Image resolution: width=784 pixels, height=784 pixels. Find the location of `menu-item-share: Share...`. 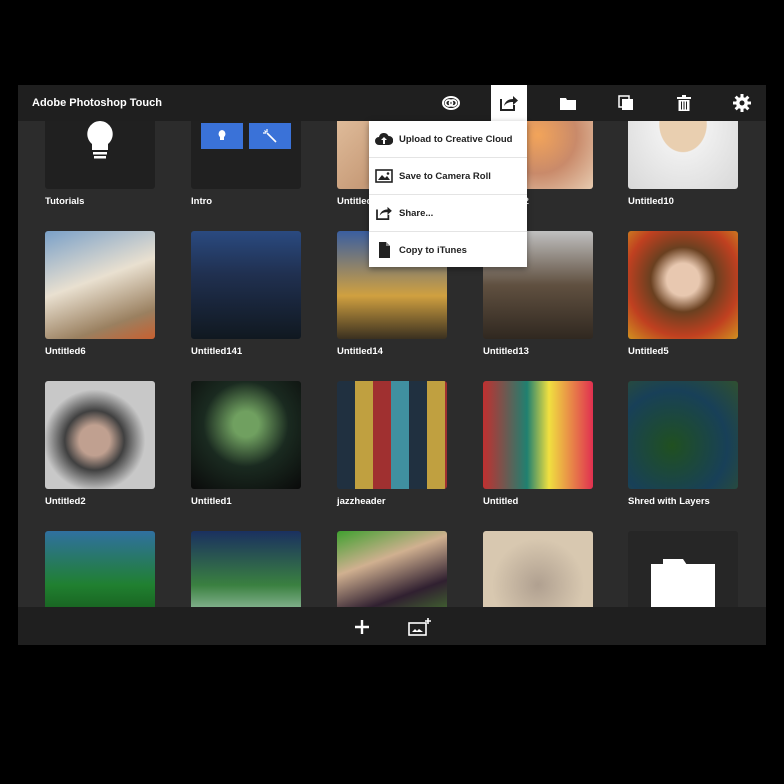

menu-item-share: Share... is located at coordinates (448, 213).